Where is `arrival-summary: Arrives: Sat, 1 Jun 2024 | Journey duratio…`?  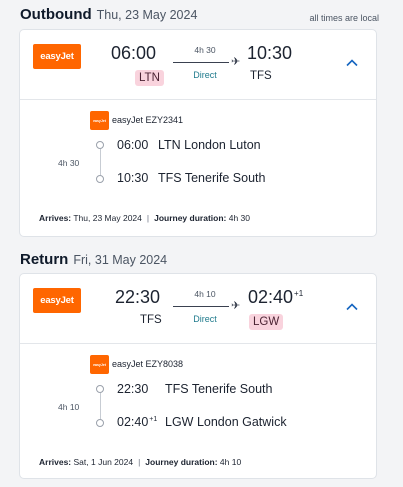 arrival-summary: Arrives: Sat, 1 Jun 2024 | Journey duratio… is located at coordinates (140, 462).